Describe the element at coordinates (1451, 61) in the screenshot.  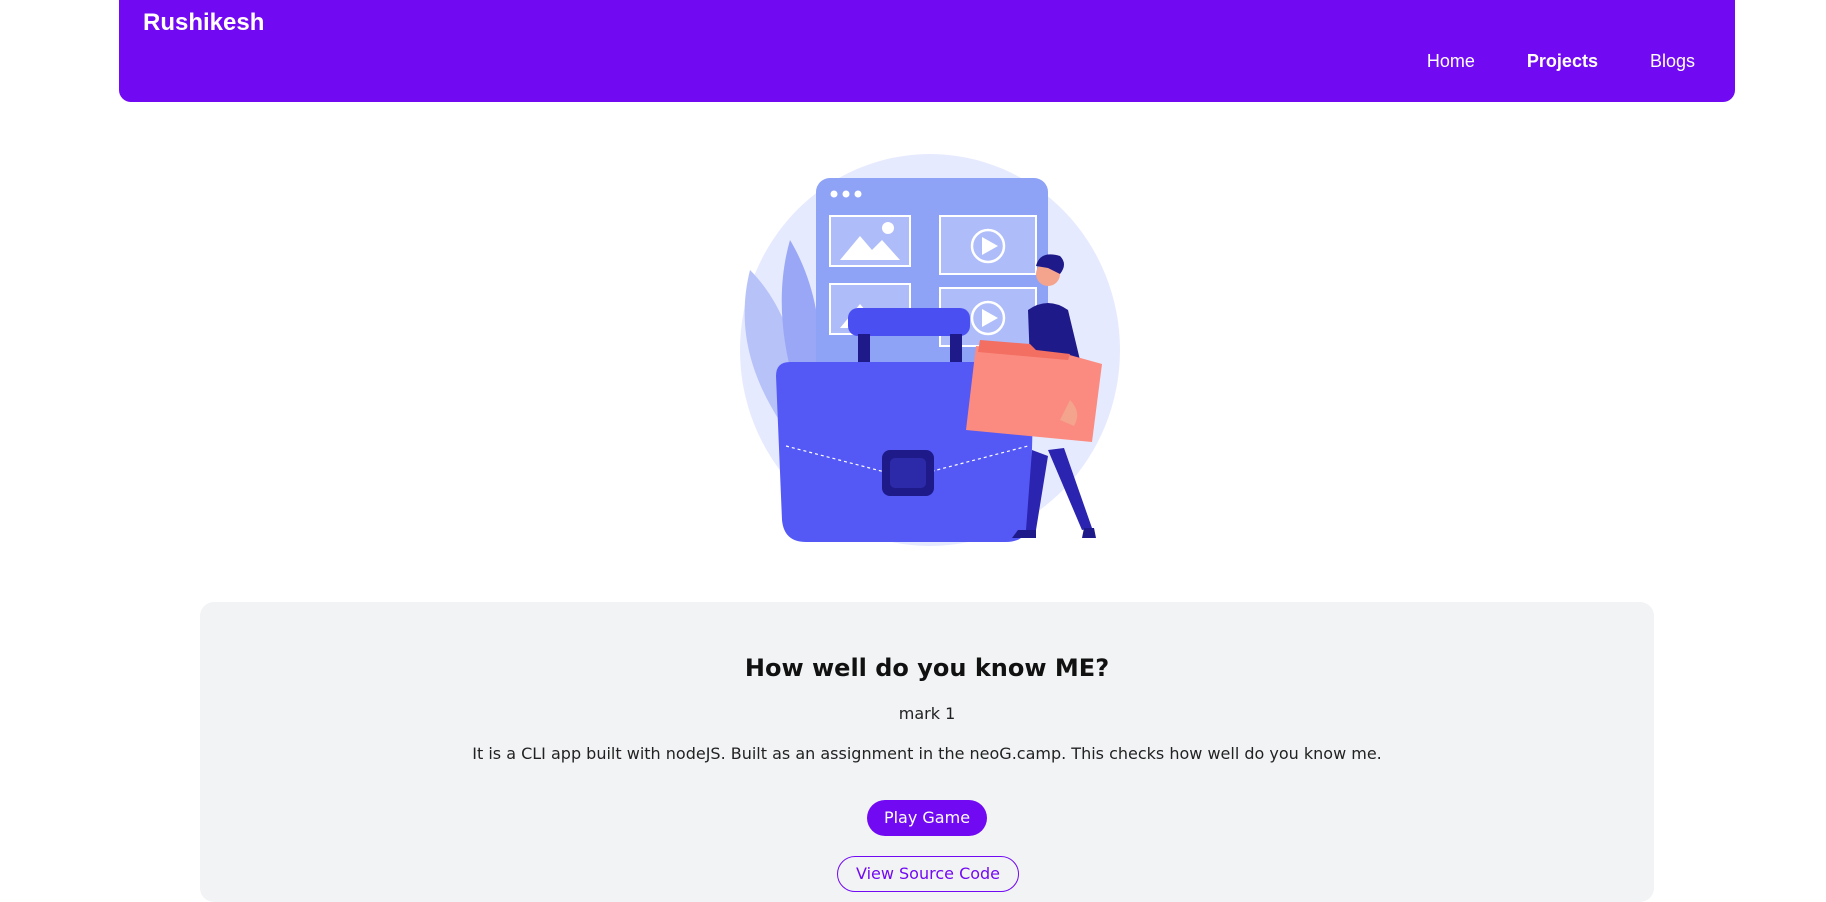
I see `nav-link-home: Home` at that location.